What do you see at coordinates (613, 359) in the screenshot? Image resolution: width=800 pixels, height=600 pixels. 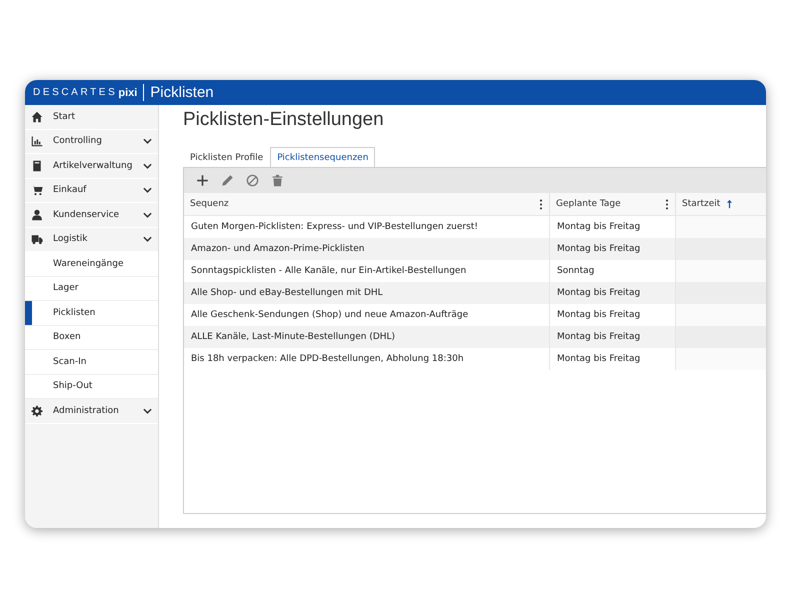 I see `table-cell: Montag bis Freitag` at bounding box center [613, 359].